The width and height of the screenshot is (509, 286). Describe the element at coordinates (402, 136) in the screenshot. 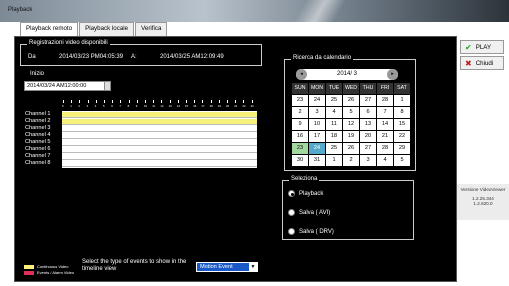

I see `calendar-day: 22` at that location.